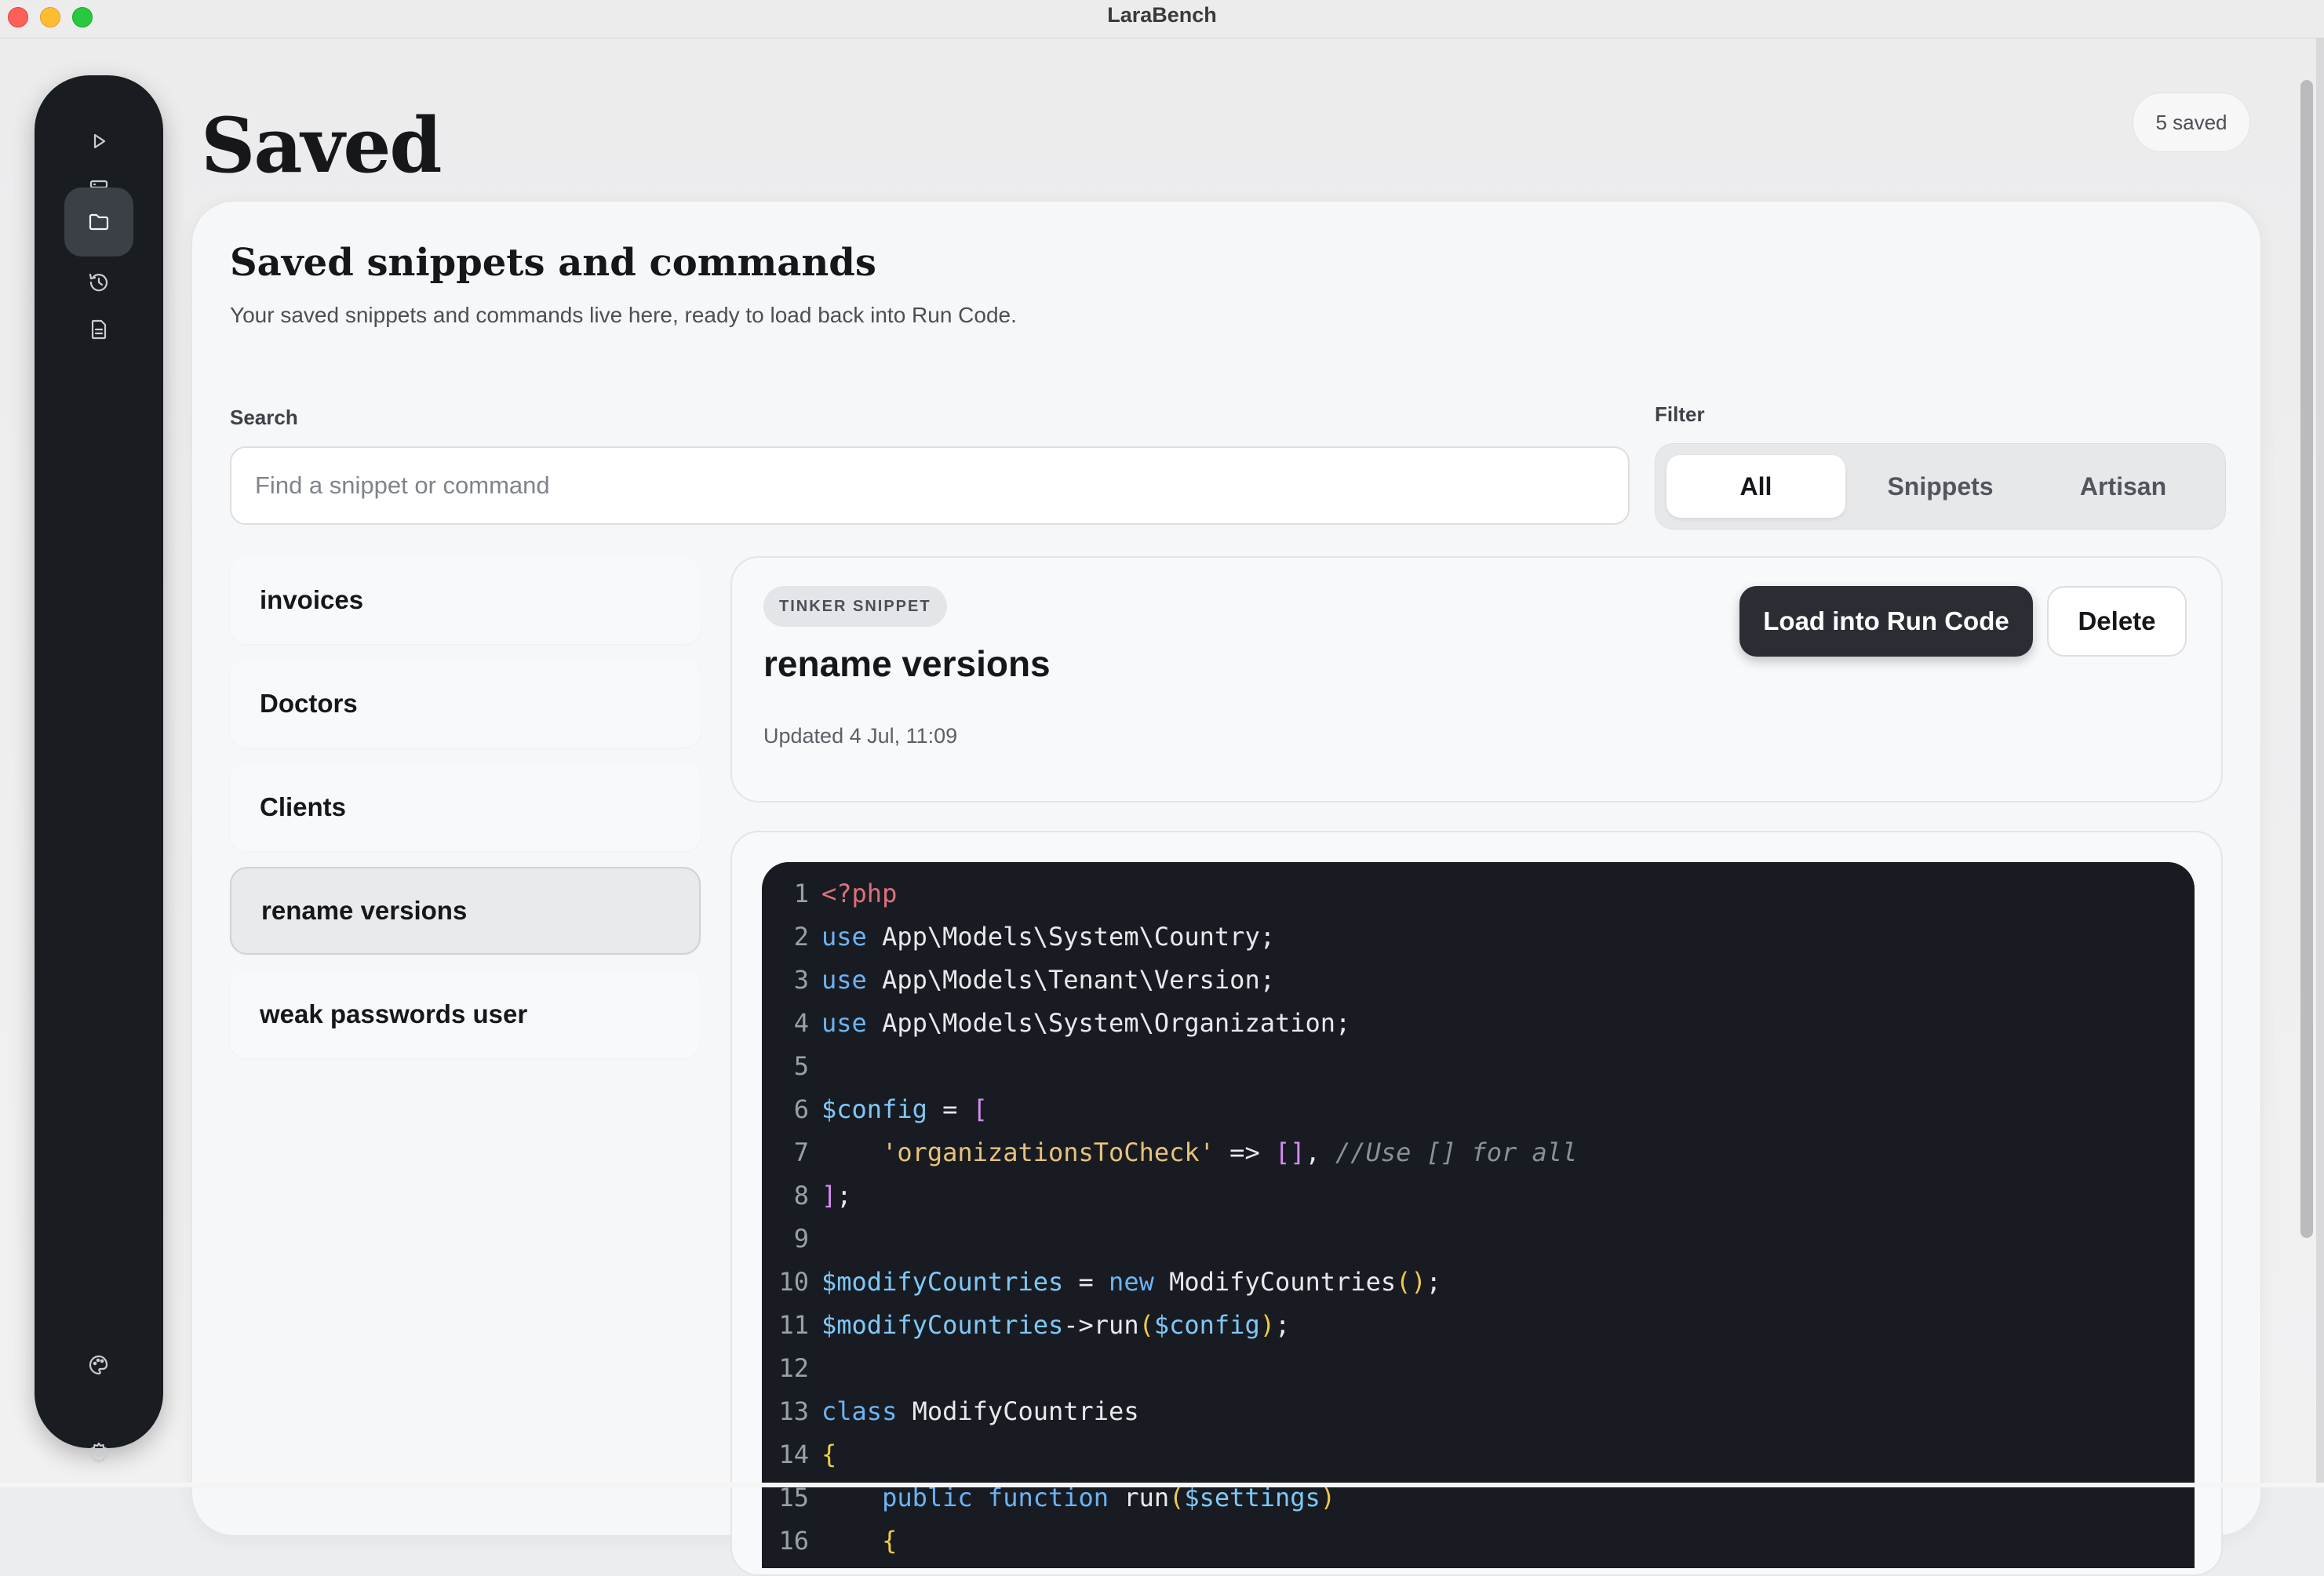 The height and width of the screenshot is (1576, 2324). I want to click on code-line: 11 $modifyCountries->run($config);, so click(1026, 1325).